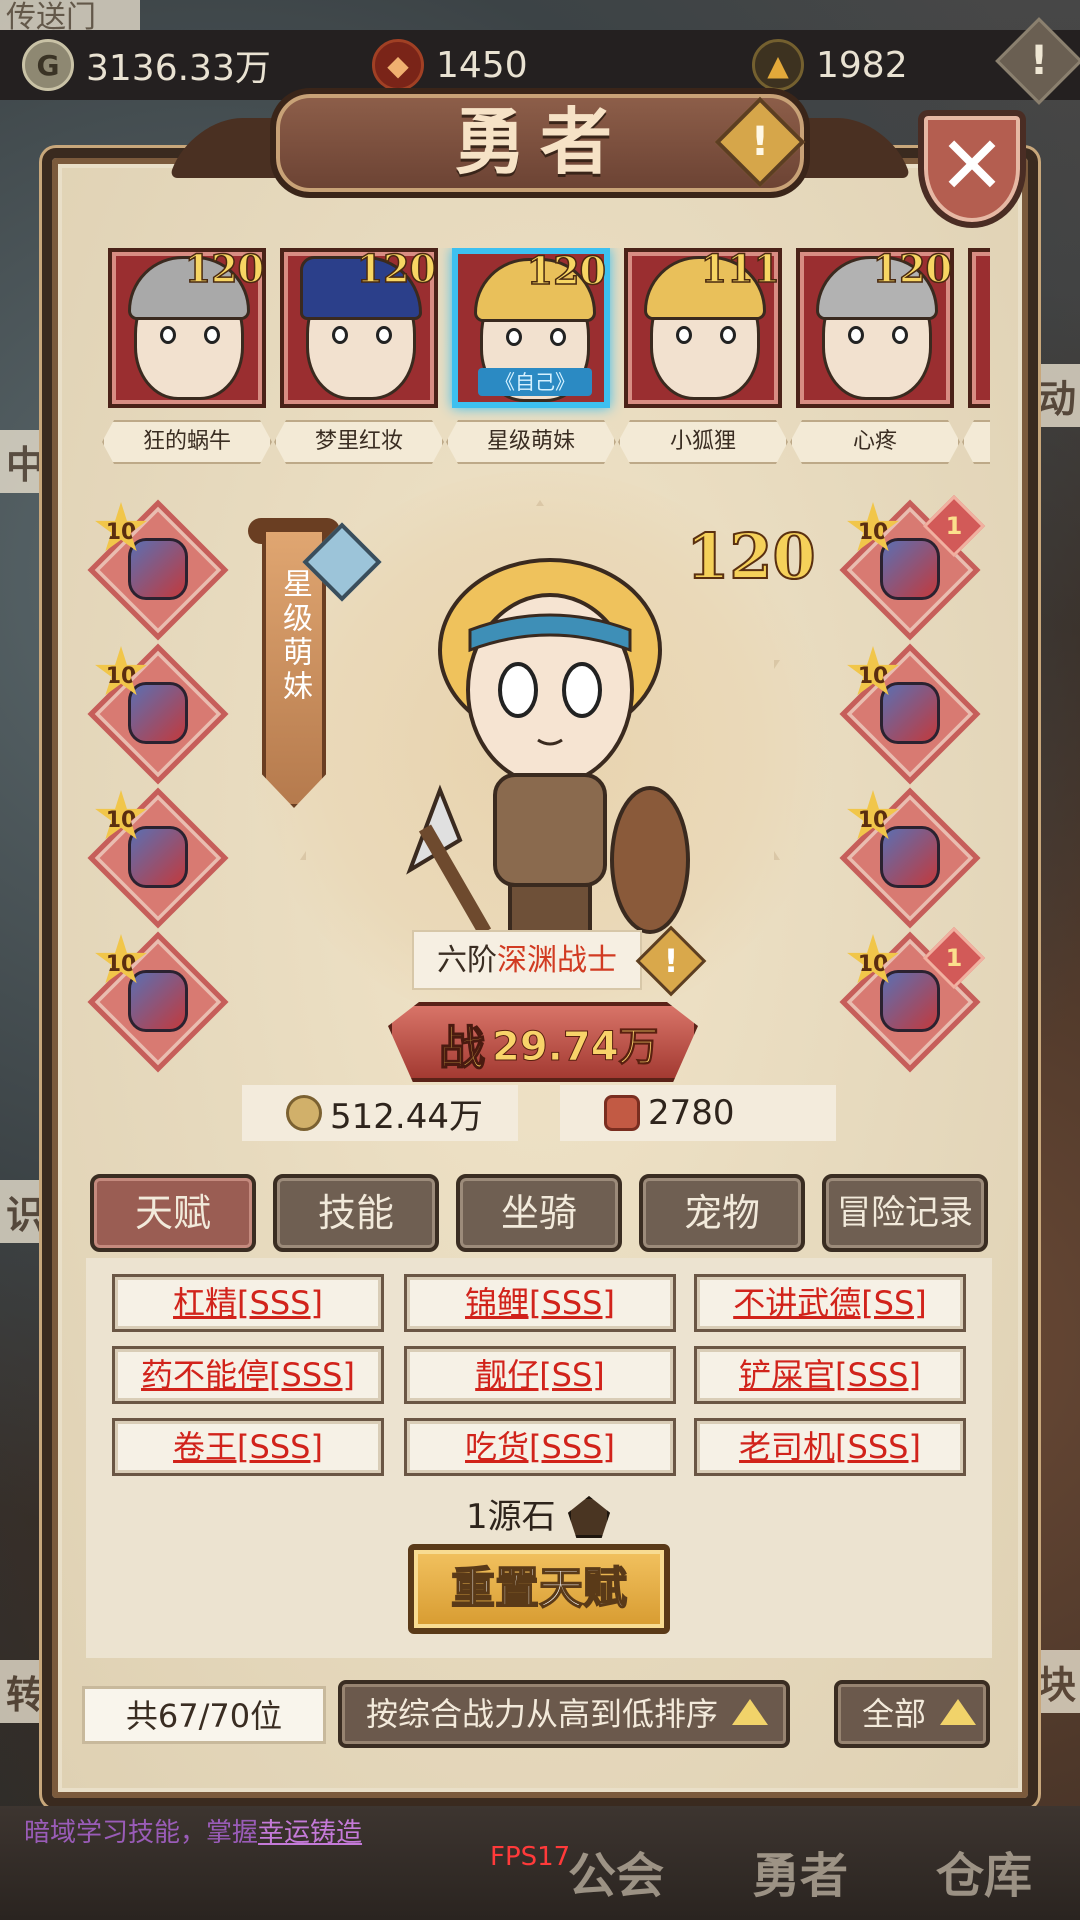 Image resolution: width=1080 pixels, height=1920 pixels. What do you see at coordinates (703, 442) in the screenshot?
I see `hero-name: 小狐狸` at bounding box center [703, 442].